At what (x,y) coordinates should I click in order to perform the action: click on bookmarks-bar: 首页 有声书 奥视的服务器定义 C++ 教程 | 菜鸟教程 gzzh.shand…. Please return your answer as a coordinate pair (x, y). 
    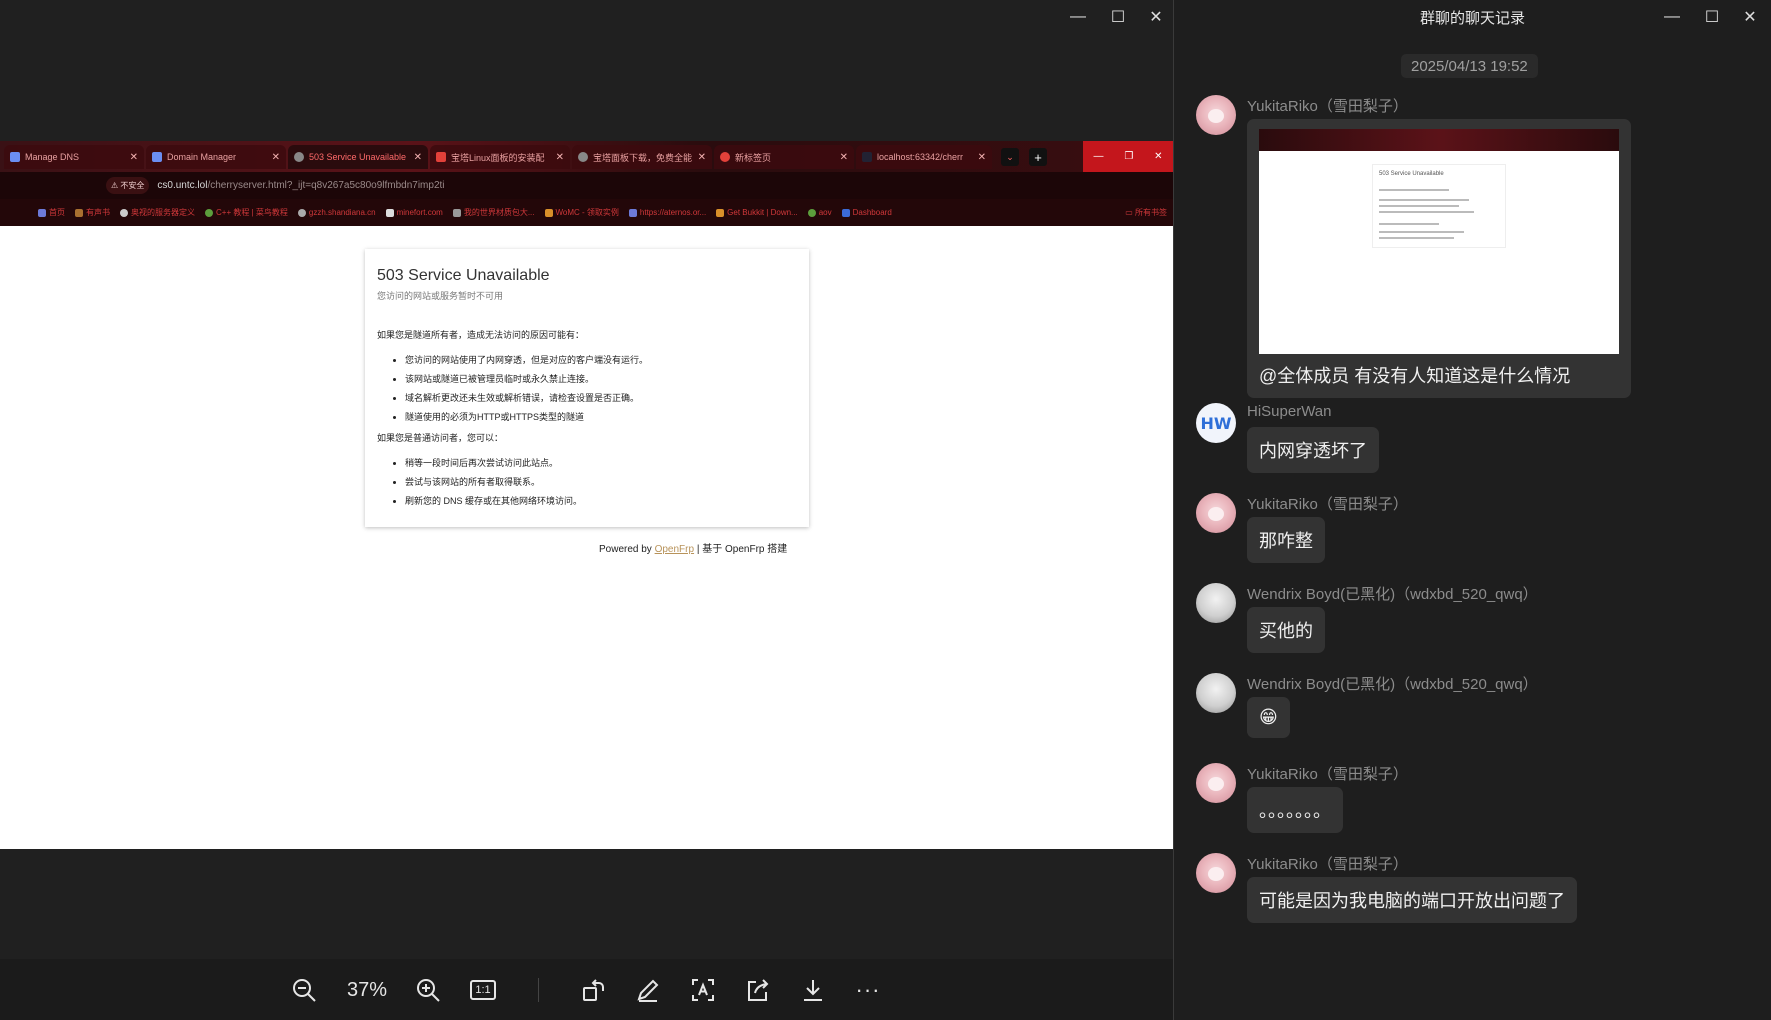
    Looking at the image, I should click on (586, 212).